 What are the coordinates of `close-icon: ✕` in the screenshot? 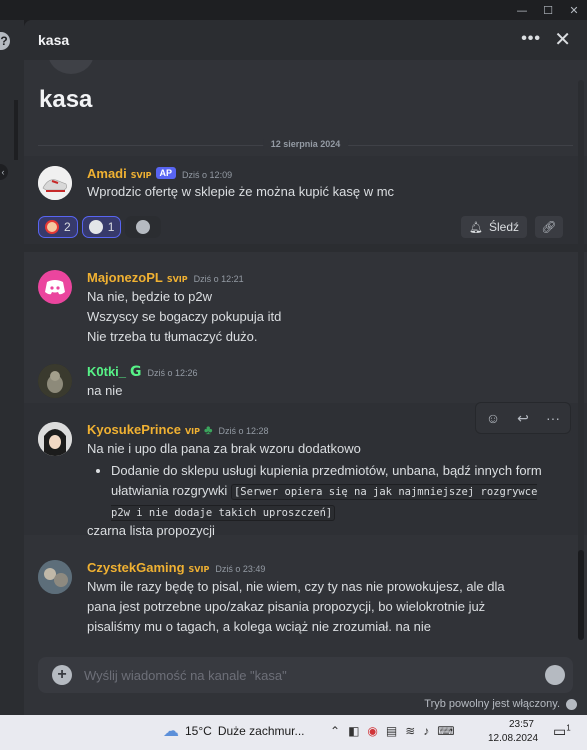 It's located at (562, 39).